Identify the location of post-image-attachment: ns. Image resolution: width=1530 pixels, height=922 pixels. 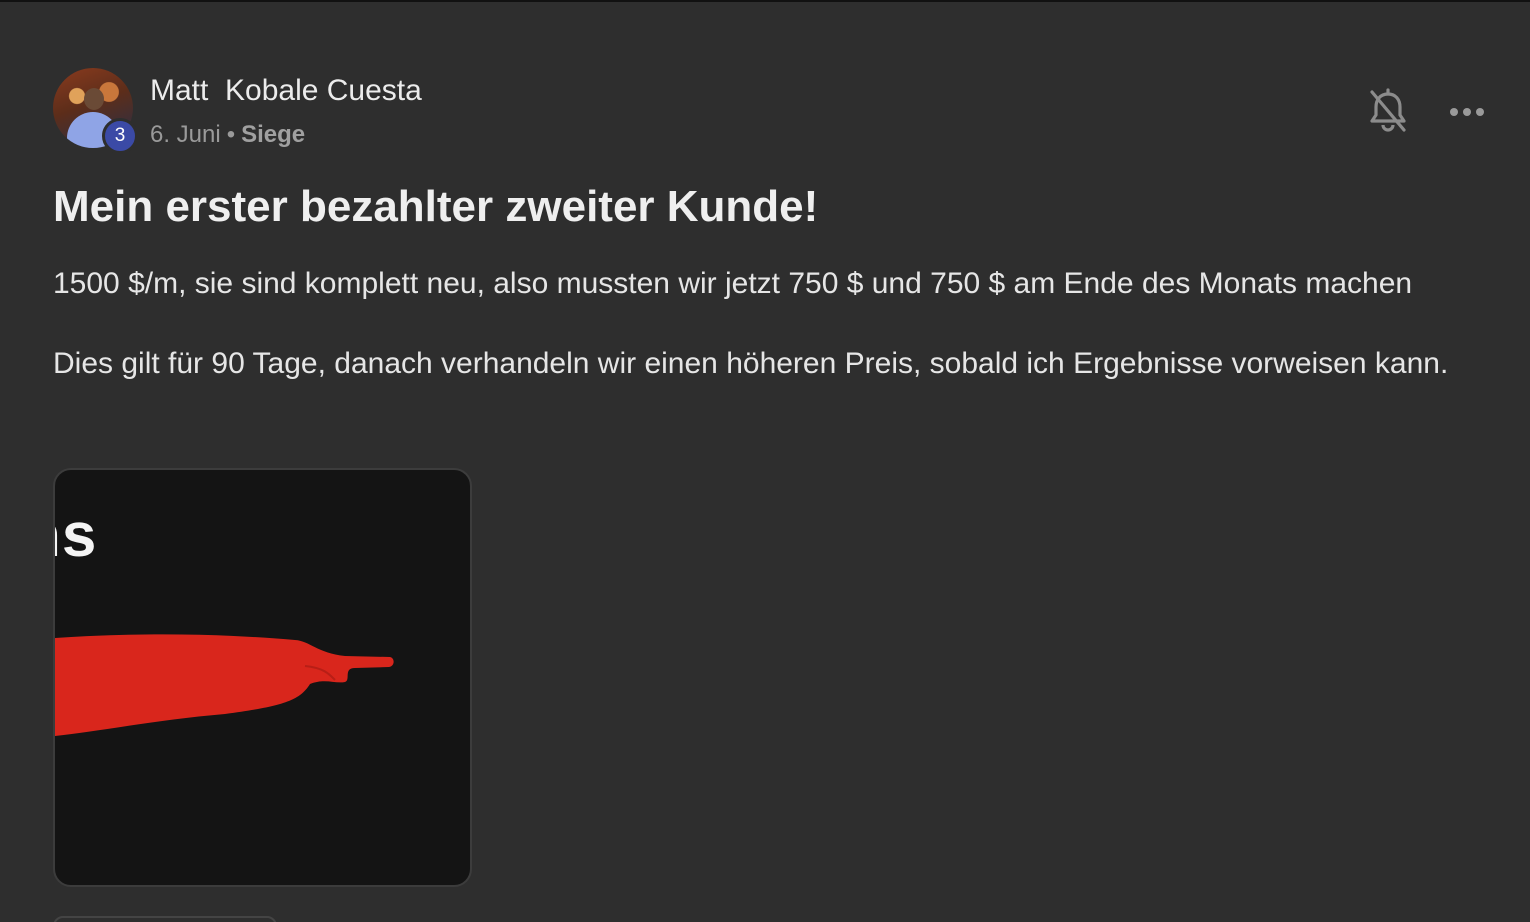
(262, 677).